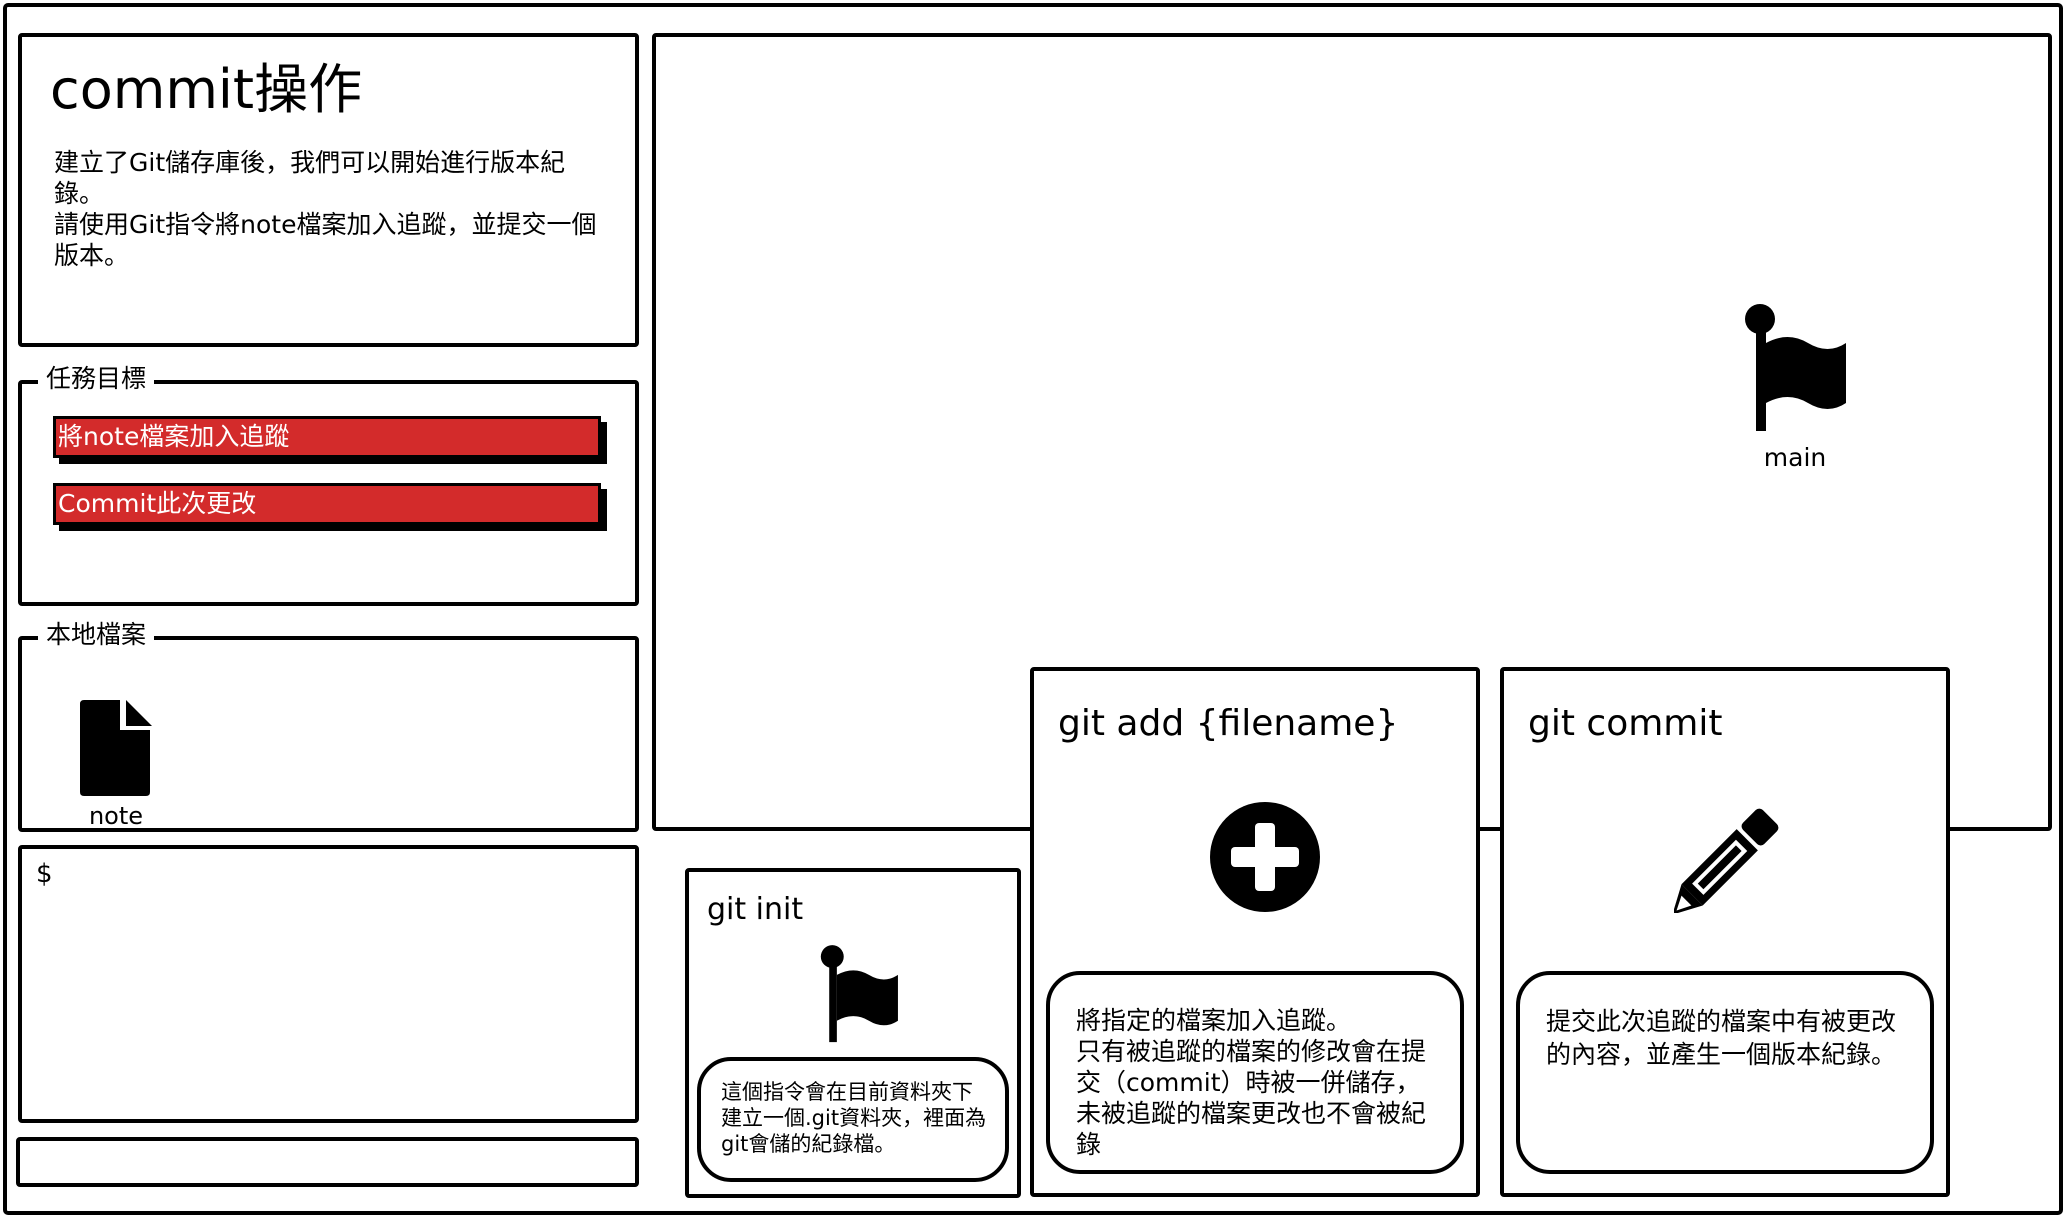  Describe the element at coordinates (1265, 857) in the screenshot. I see `plus-circle-icon` at that location.